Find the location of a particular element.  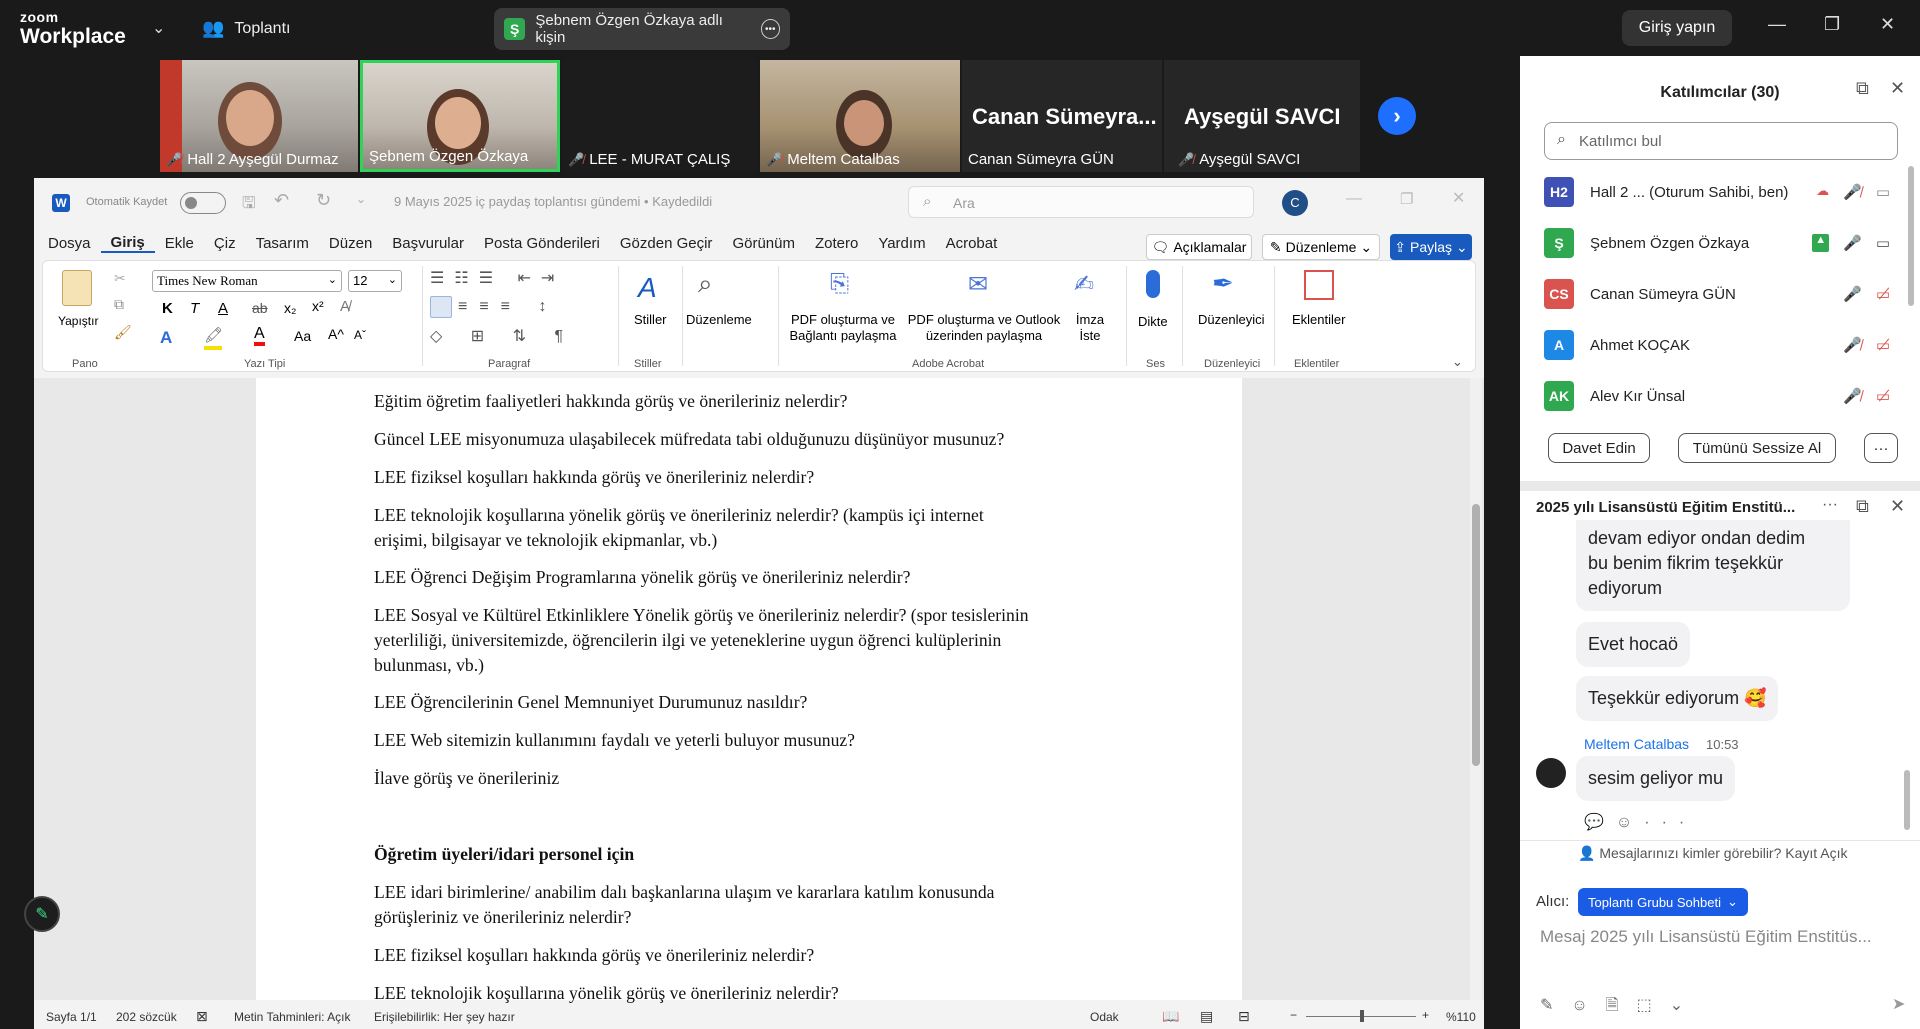

zoom-level: %110 is located at coordinates (1461, 1017).